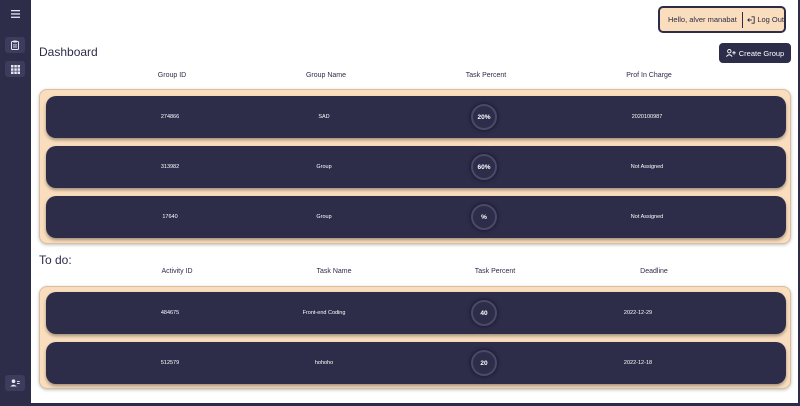 The width and height of the screenshot is (800, 406). I want to click on create-group-button: Create Group, so click(755, 53).